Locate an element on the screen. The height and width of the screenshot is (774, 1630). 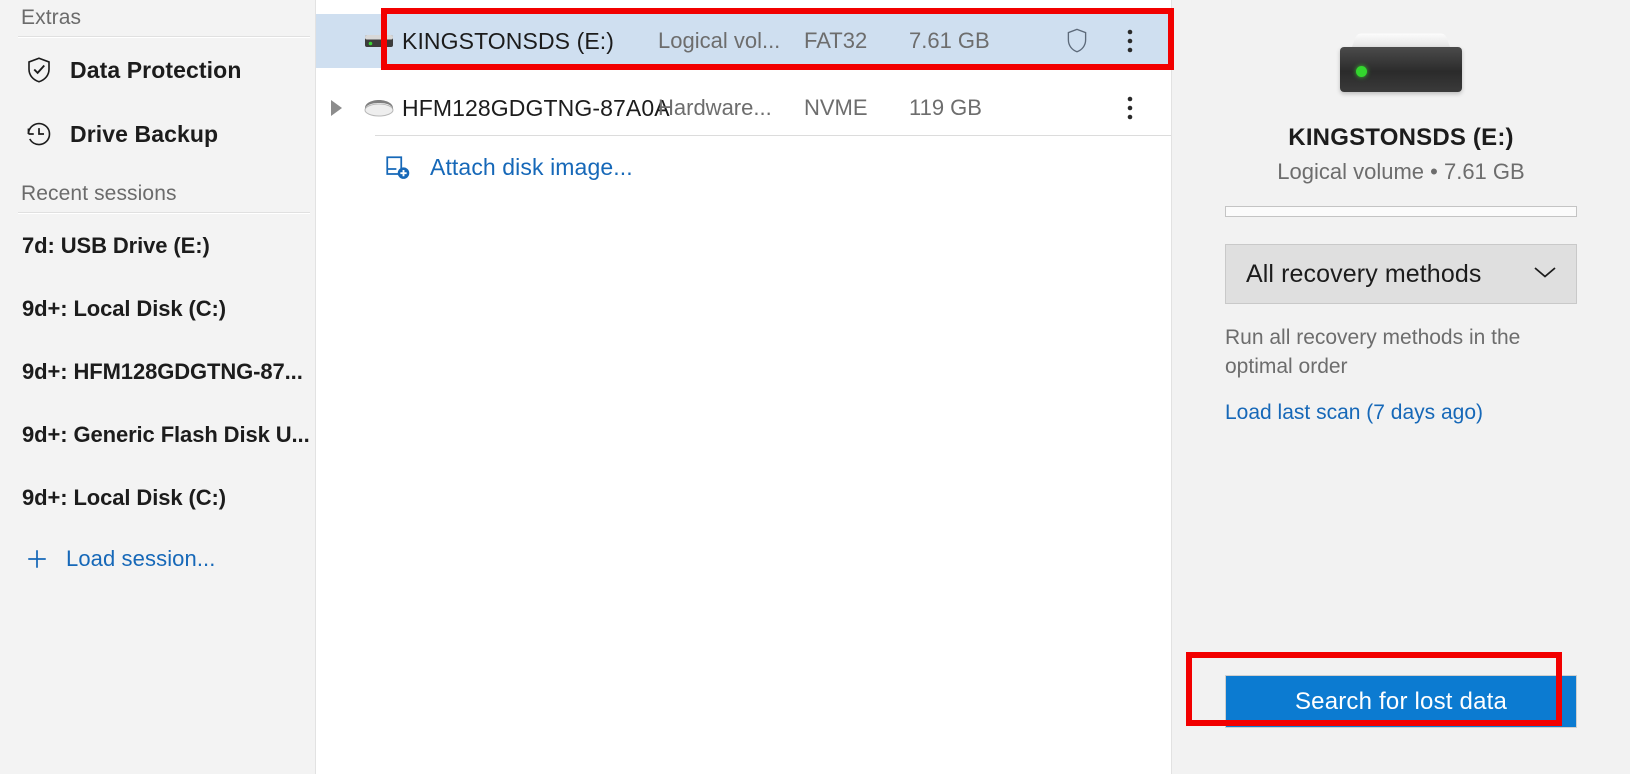
sidebar-section-extras-label: Extras is located at coordinates (51, 17).